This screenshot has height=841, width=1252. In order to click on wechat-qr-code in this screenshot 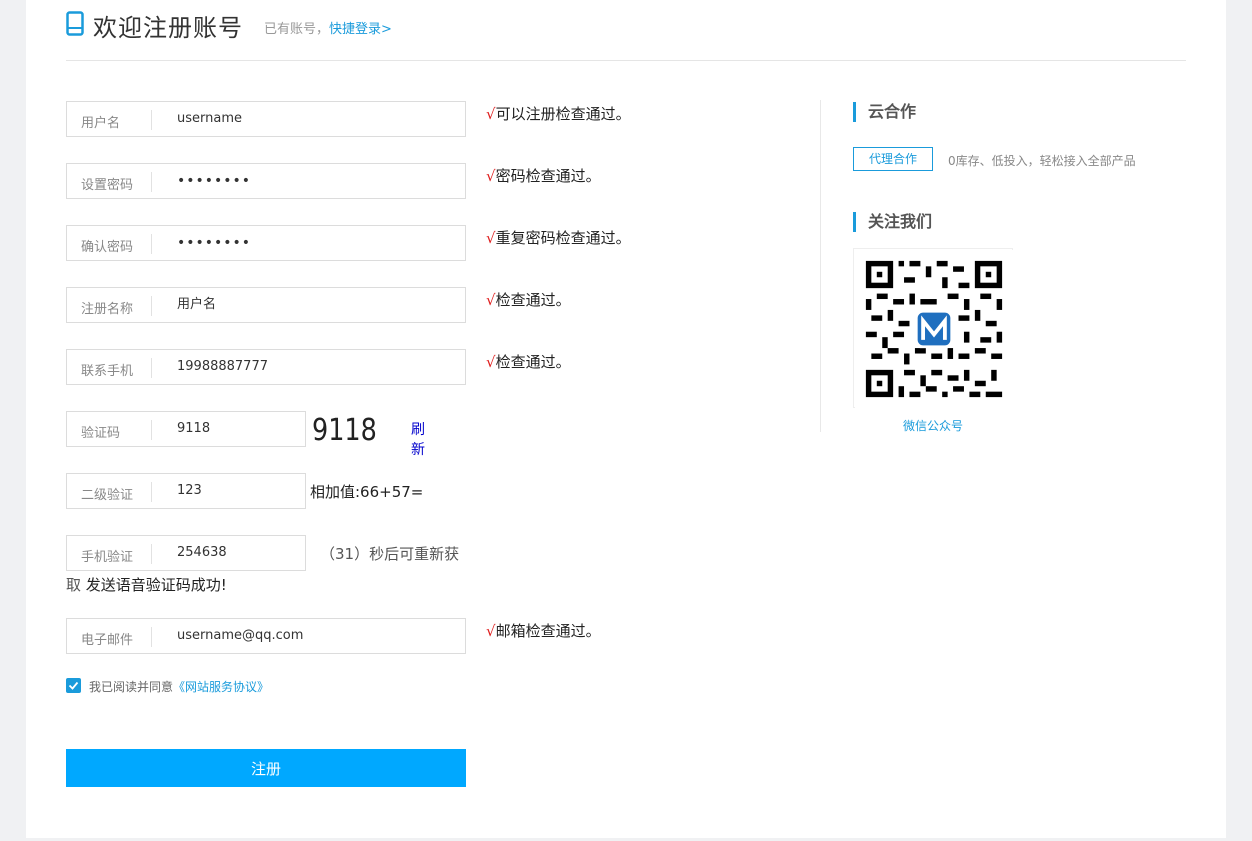, I will do `click(933, 328)`.